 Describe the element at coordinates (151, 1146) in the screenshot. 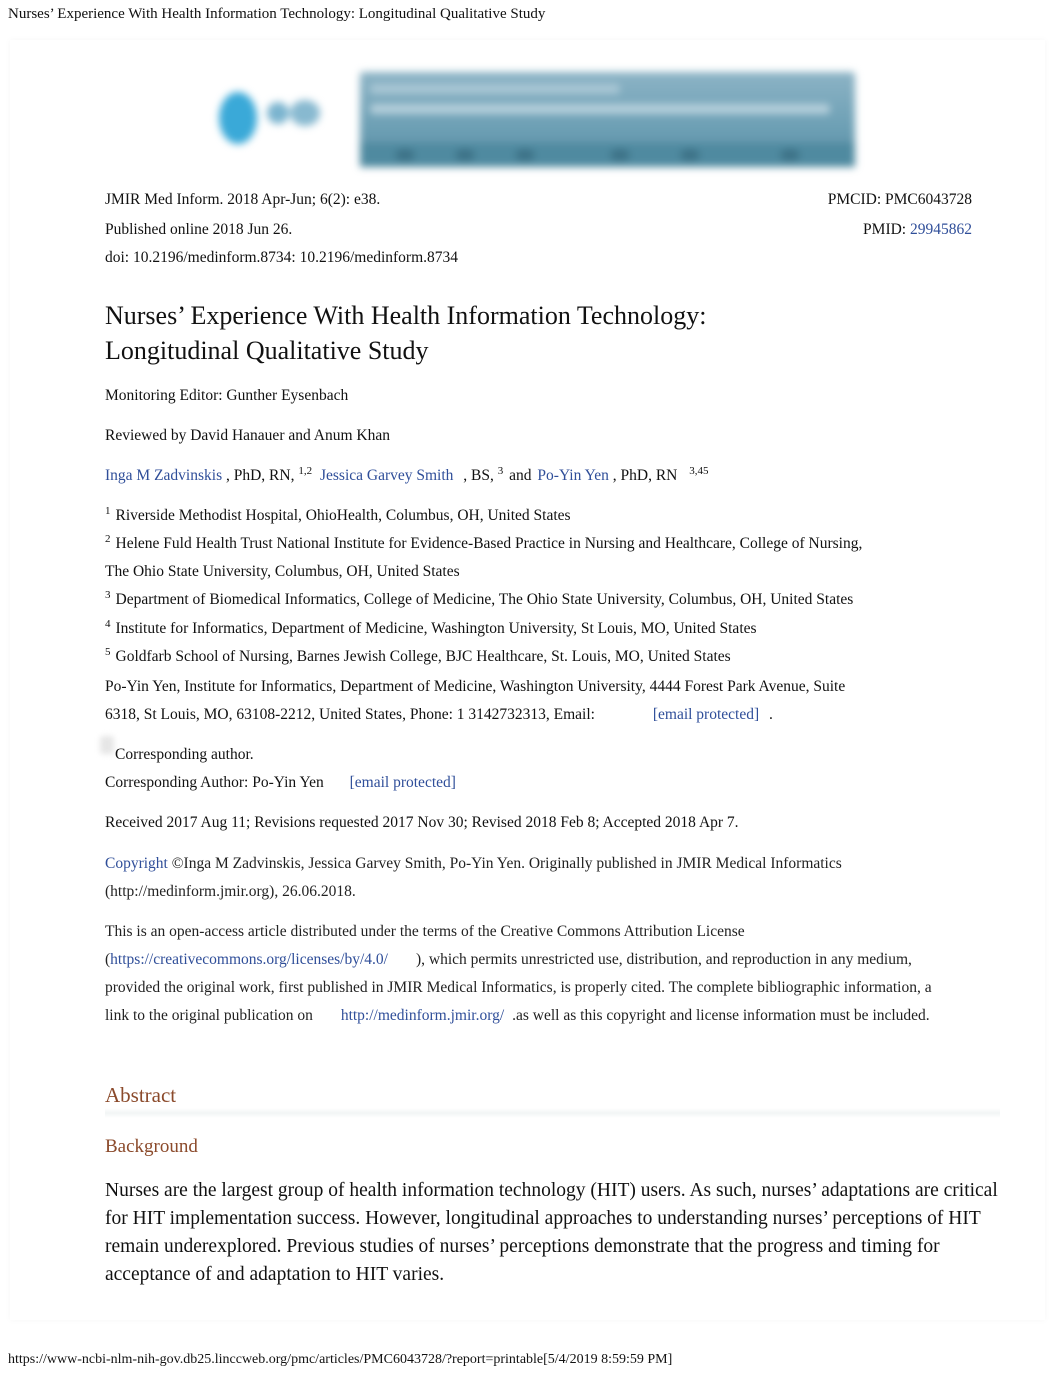

I see `background-heading: Background` at that location.